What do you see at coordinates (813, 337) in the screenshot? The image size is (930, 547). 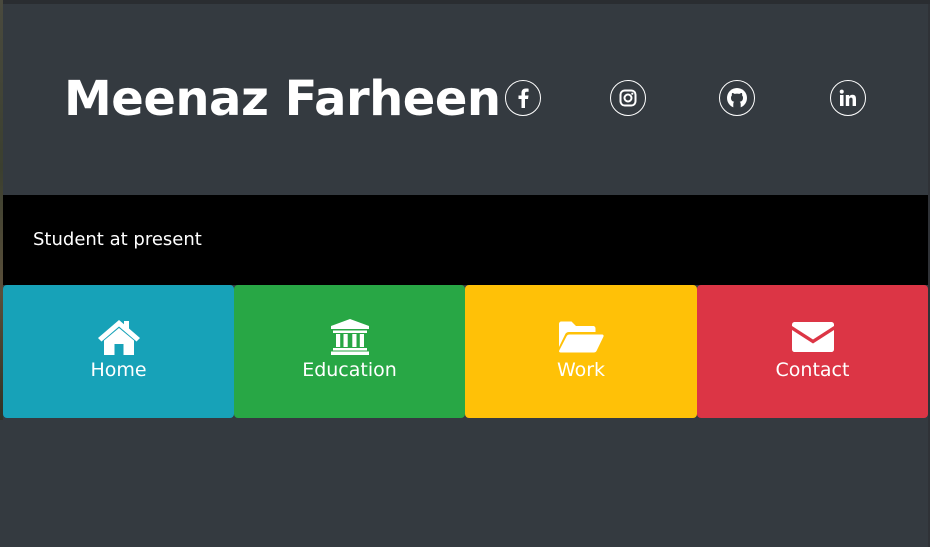 I see `envelope-icon` at bounding box center [813, 337].